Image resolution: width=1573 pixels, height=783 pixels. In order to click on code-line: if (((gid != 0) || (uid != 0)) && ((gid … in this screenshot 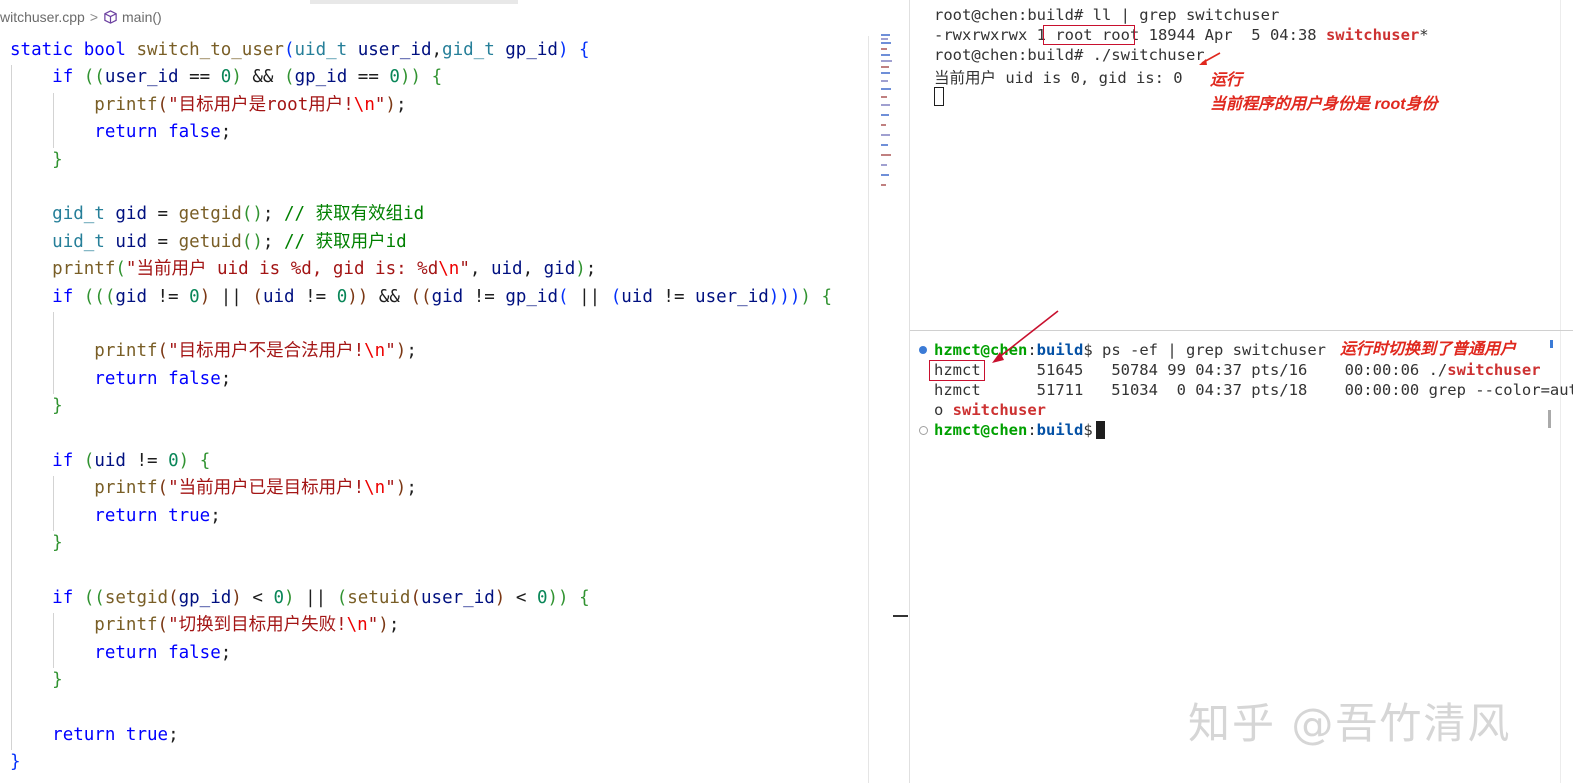, I will do `click(421, 297)`.